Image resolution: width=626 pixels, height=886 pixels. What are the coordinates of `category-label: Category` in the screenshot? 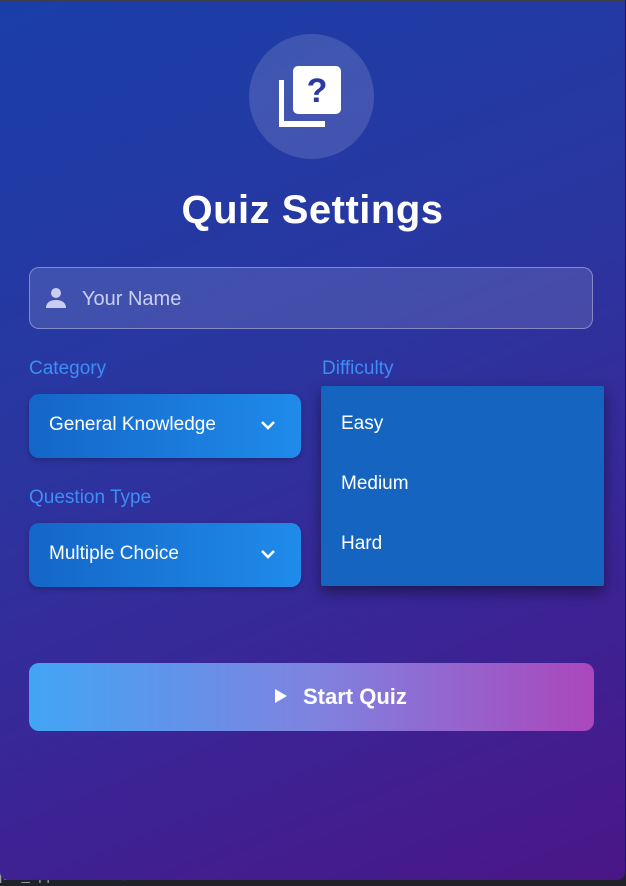 It's located at (68, 368).